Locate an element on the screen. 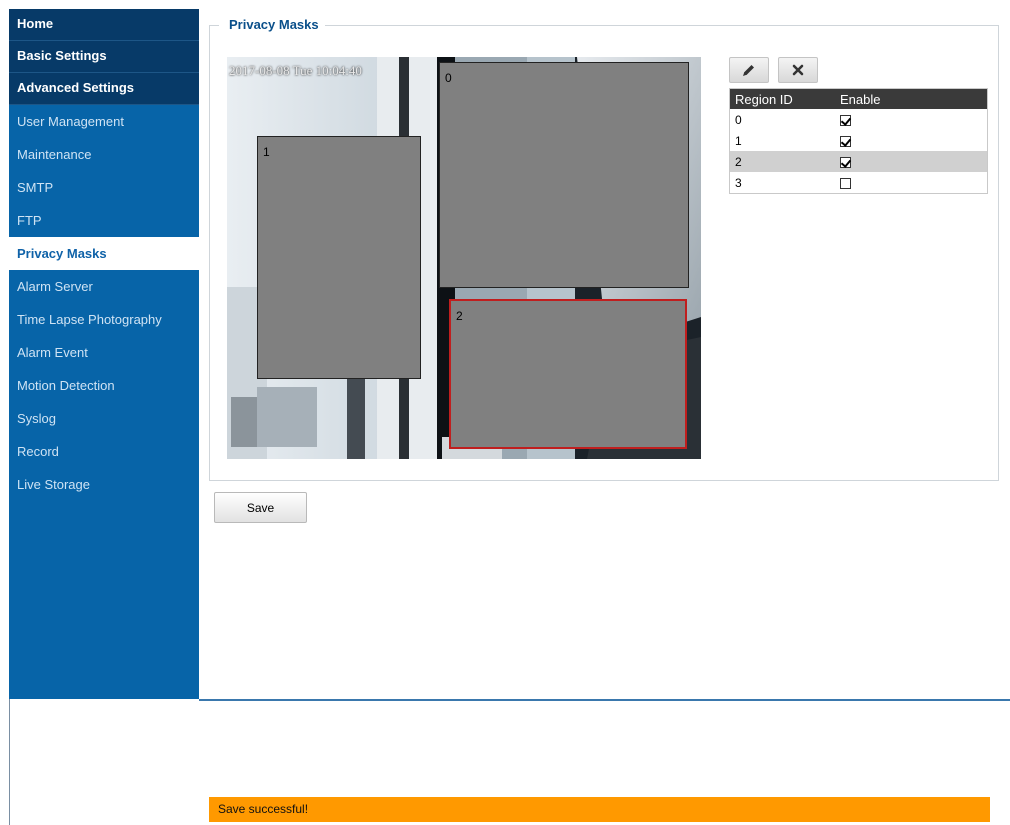 The height and width of the screenshot is (825, 1010). edit-button is located at coordinates (749, 70).